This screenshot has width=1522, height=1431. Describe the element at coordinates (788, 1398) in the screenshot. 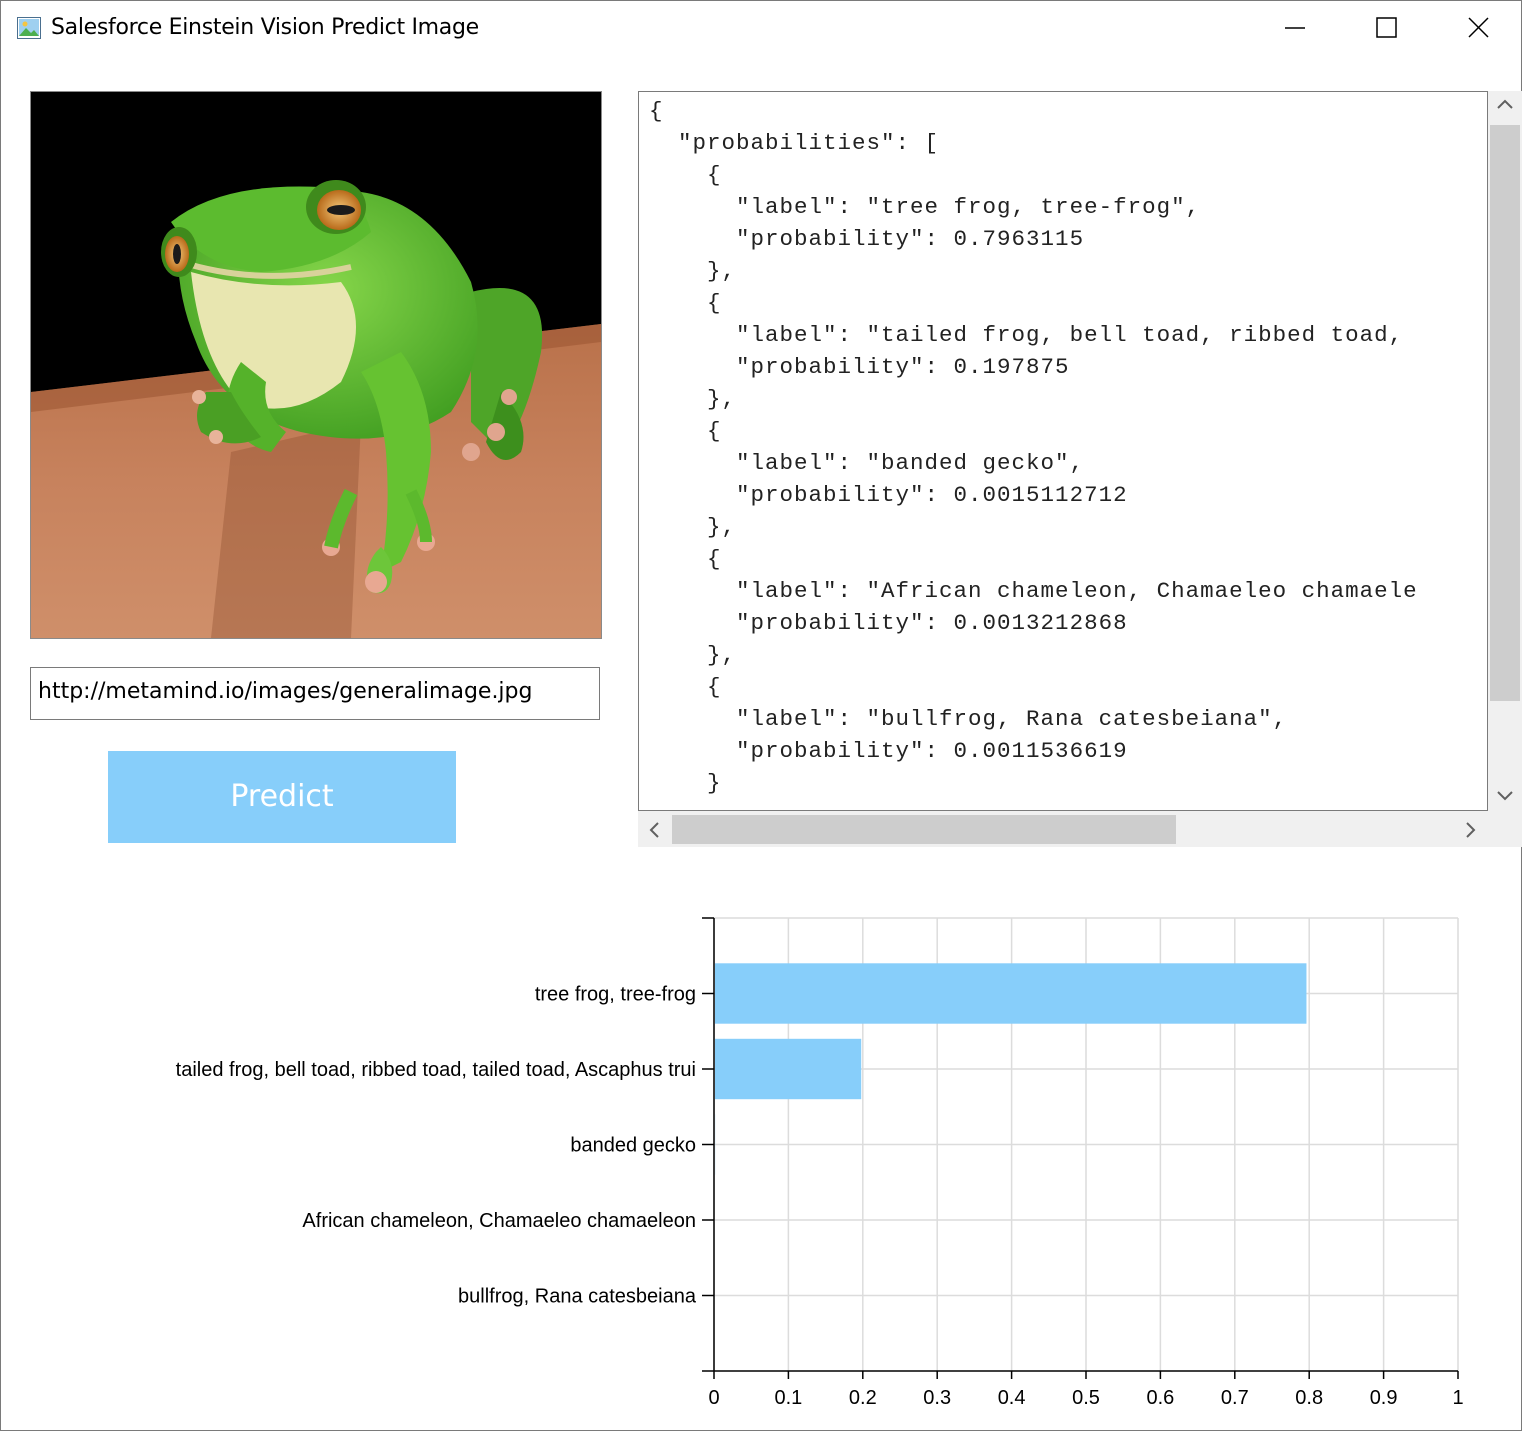

I see `x-tick-label: 0.1` at that location.